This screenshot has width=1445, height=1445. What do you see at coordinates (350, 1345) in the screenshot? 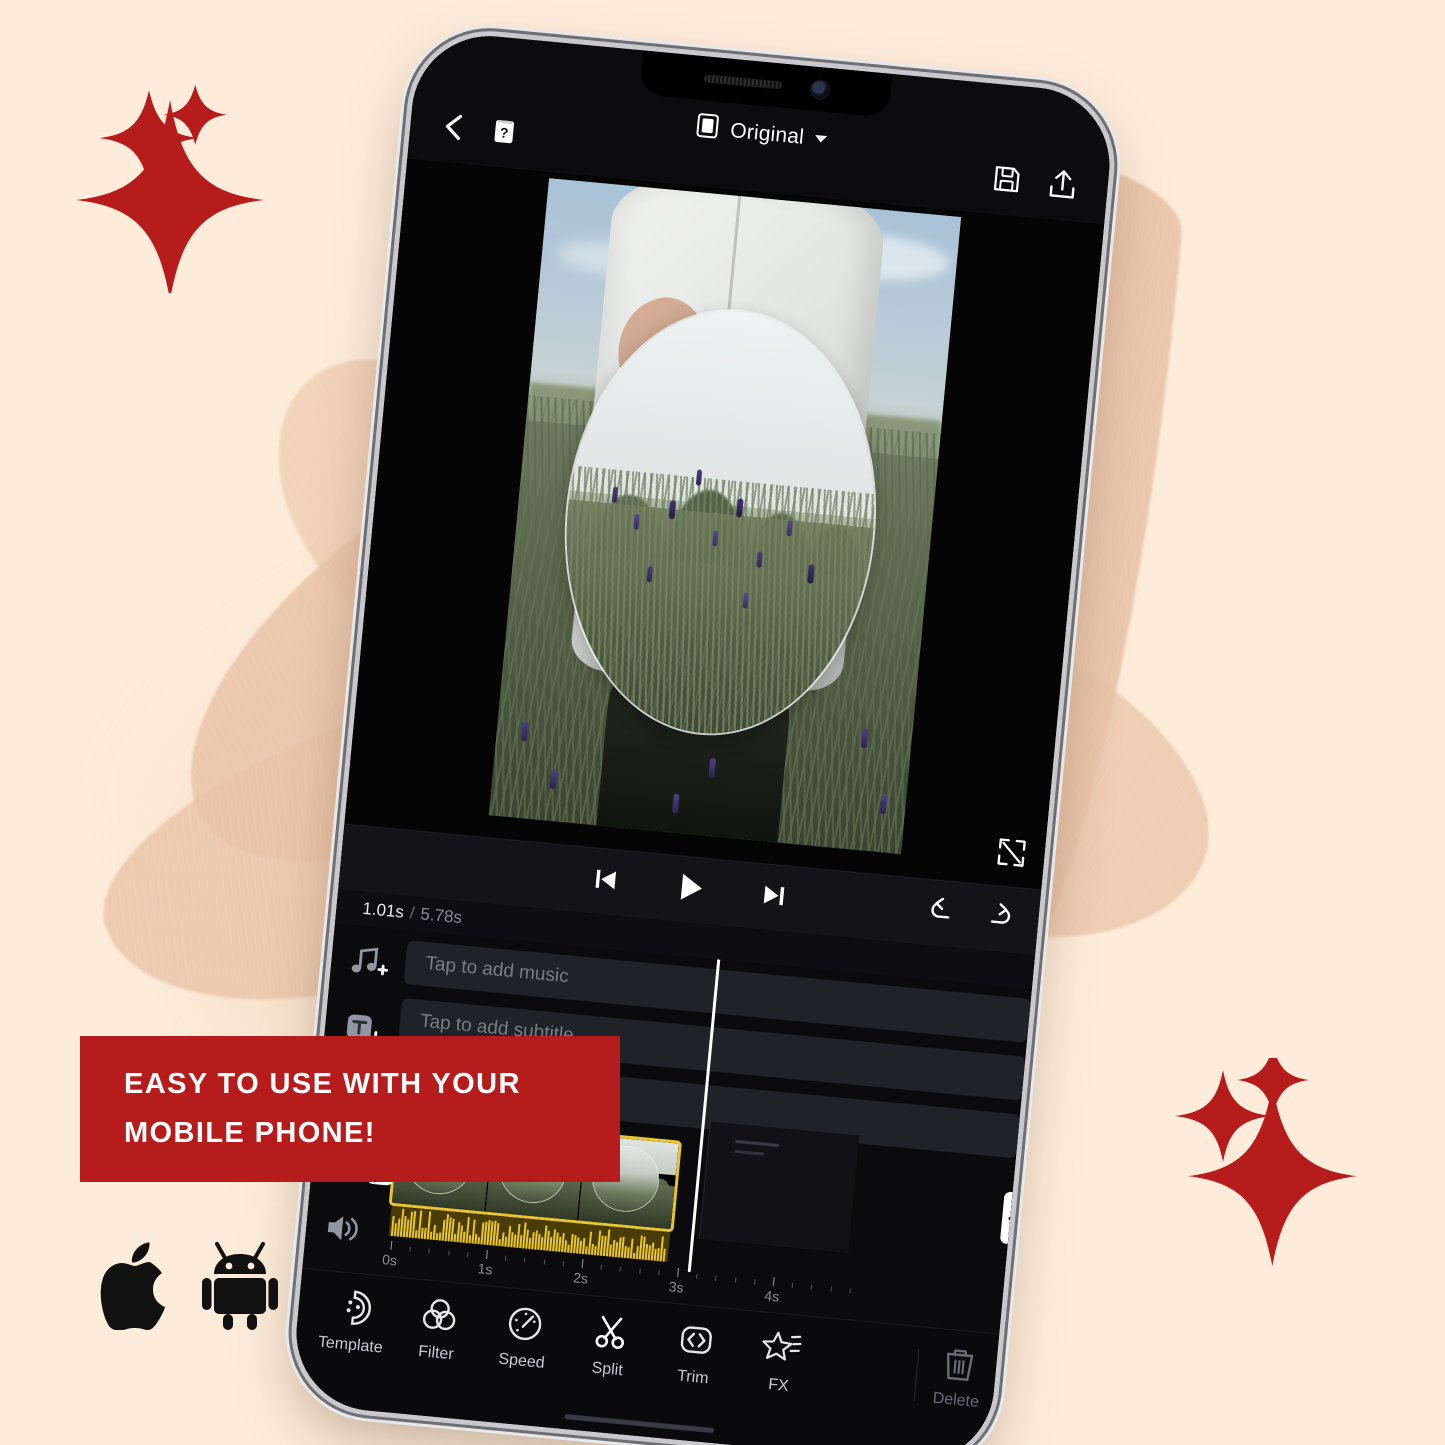
I see `tool-label: Template` at bounding box center [350, 1345].